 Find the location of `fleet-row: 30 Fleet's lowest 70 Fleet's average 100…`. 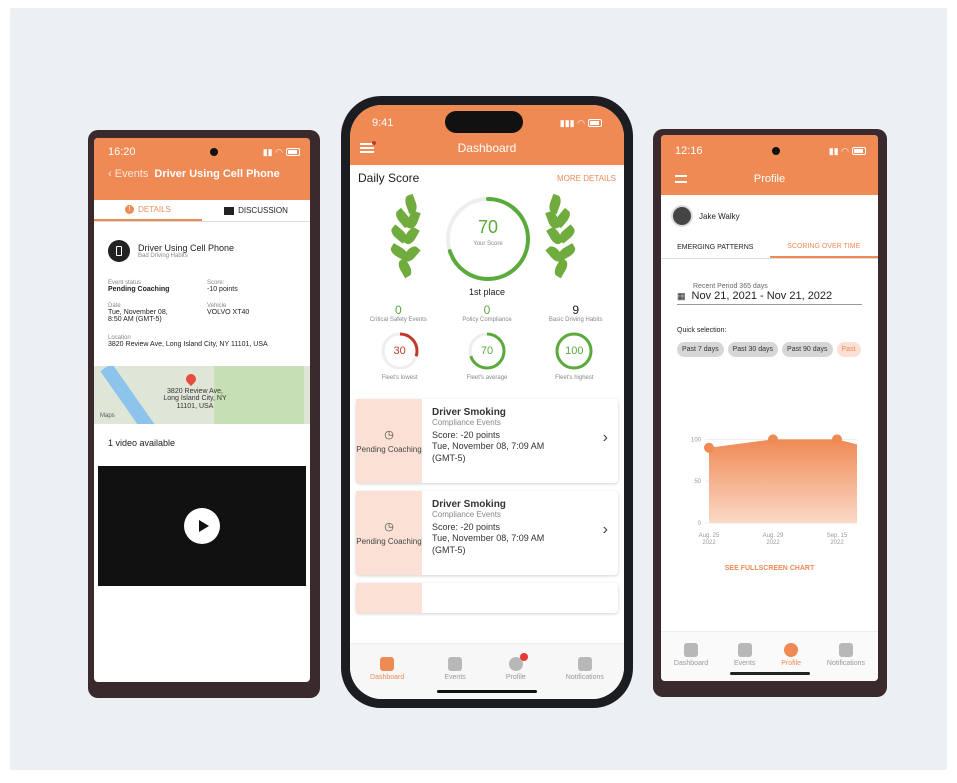

fleet-row: 30 Fleet's lowest 70 Fleet's average 100… is located at coordinates (487, 352).